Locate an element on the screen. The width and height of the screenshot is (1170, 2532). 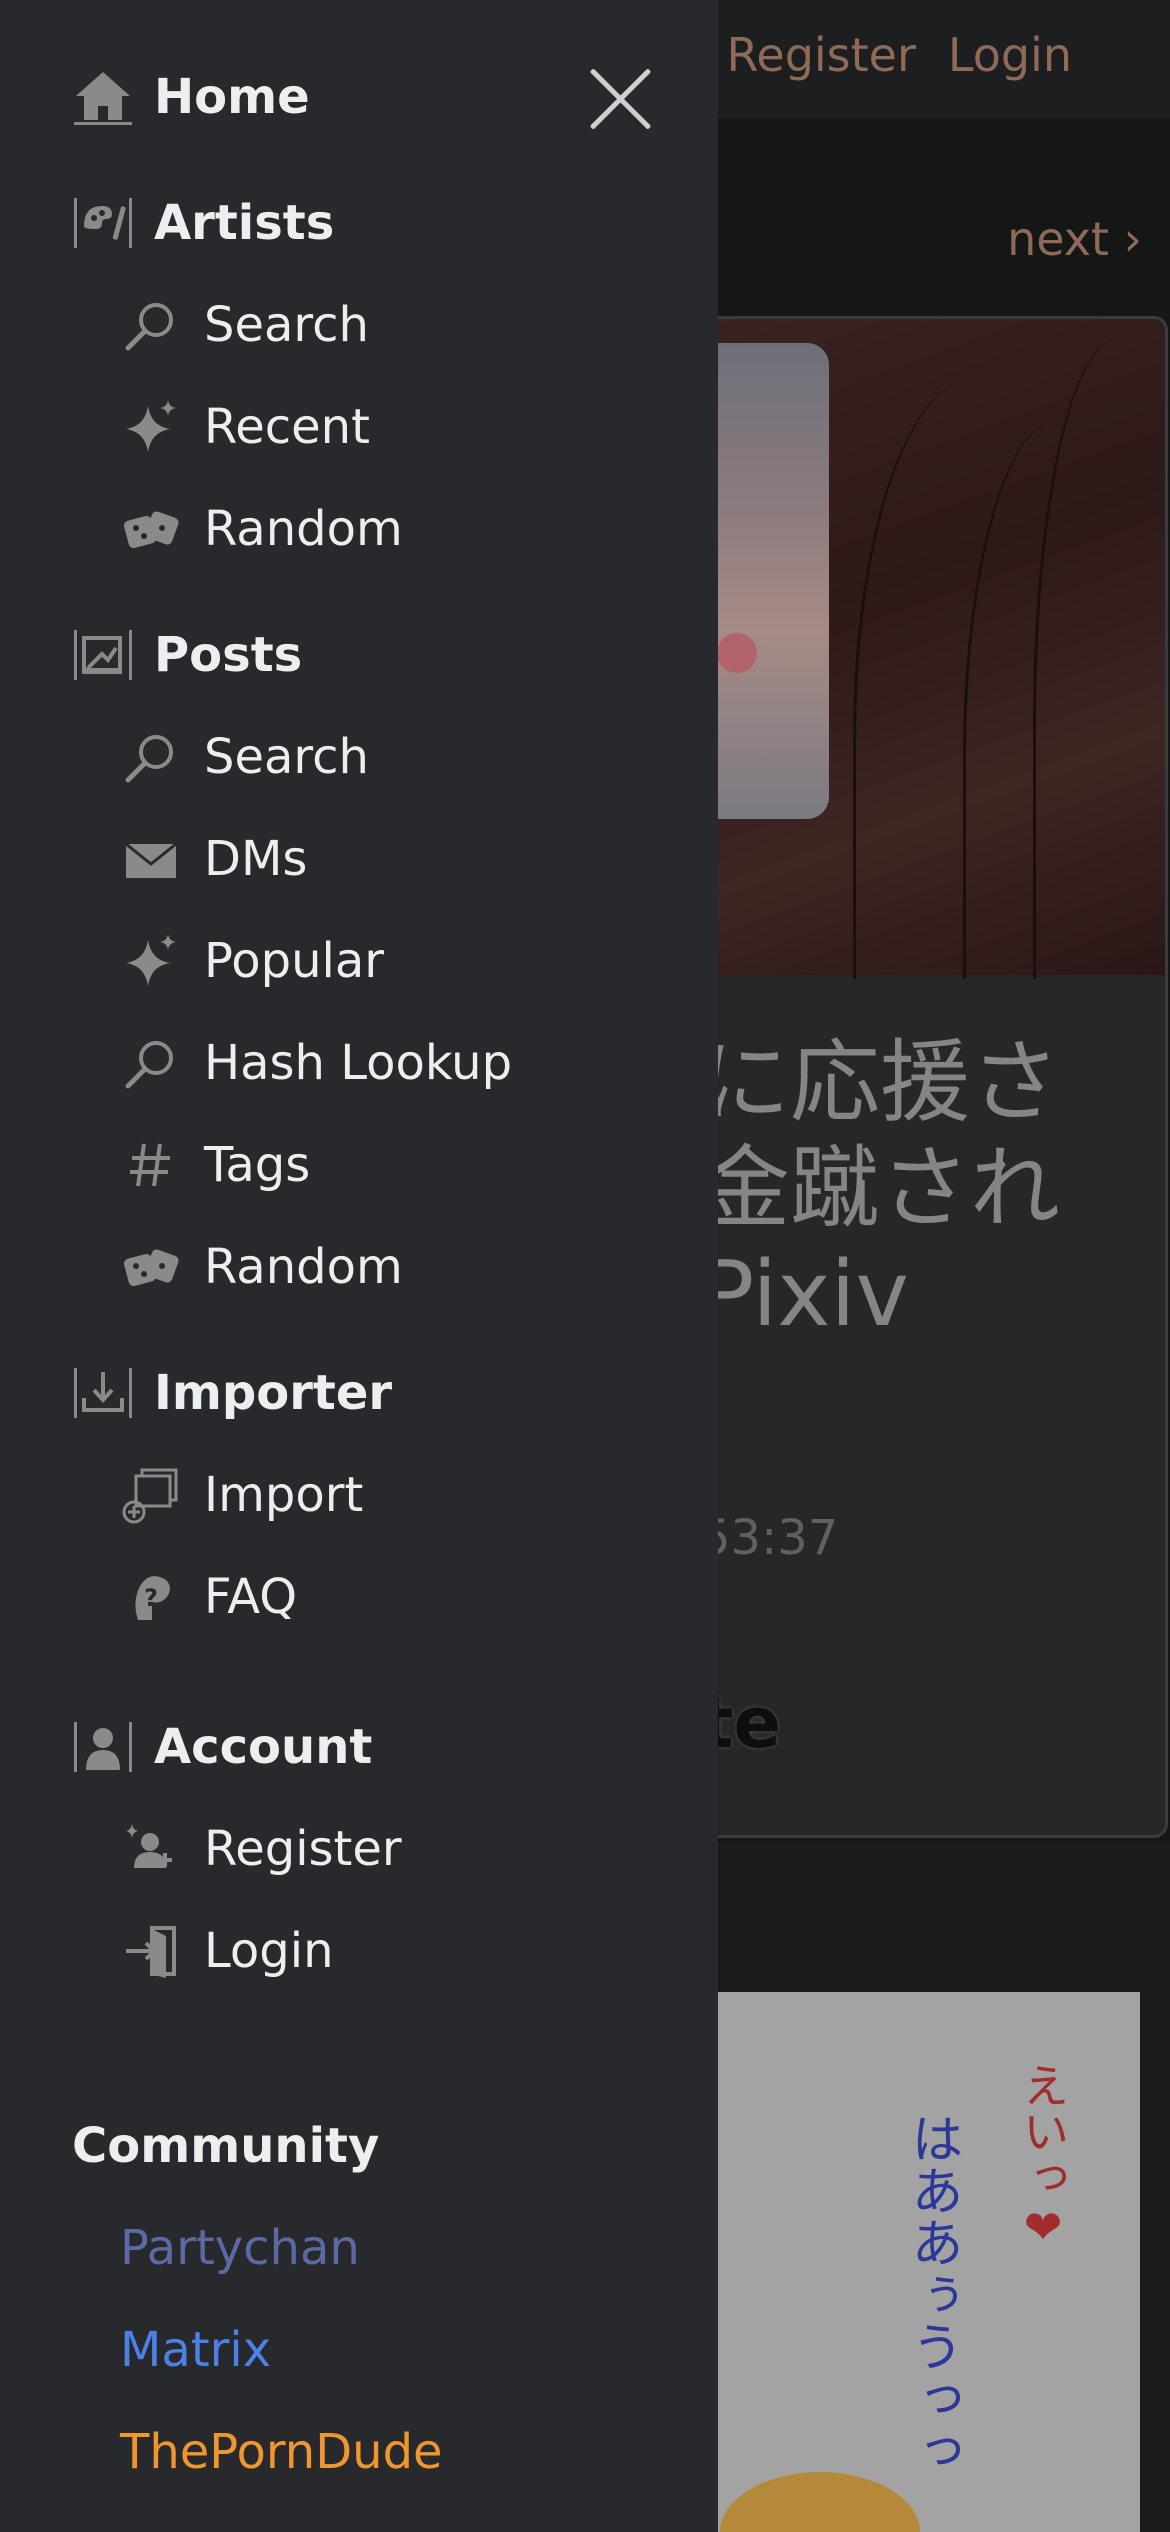
community-title: Community is located at coordinates (226, 2146).